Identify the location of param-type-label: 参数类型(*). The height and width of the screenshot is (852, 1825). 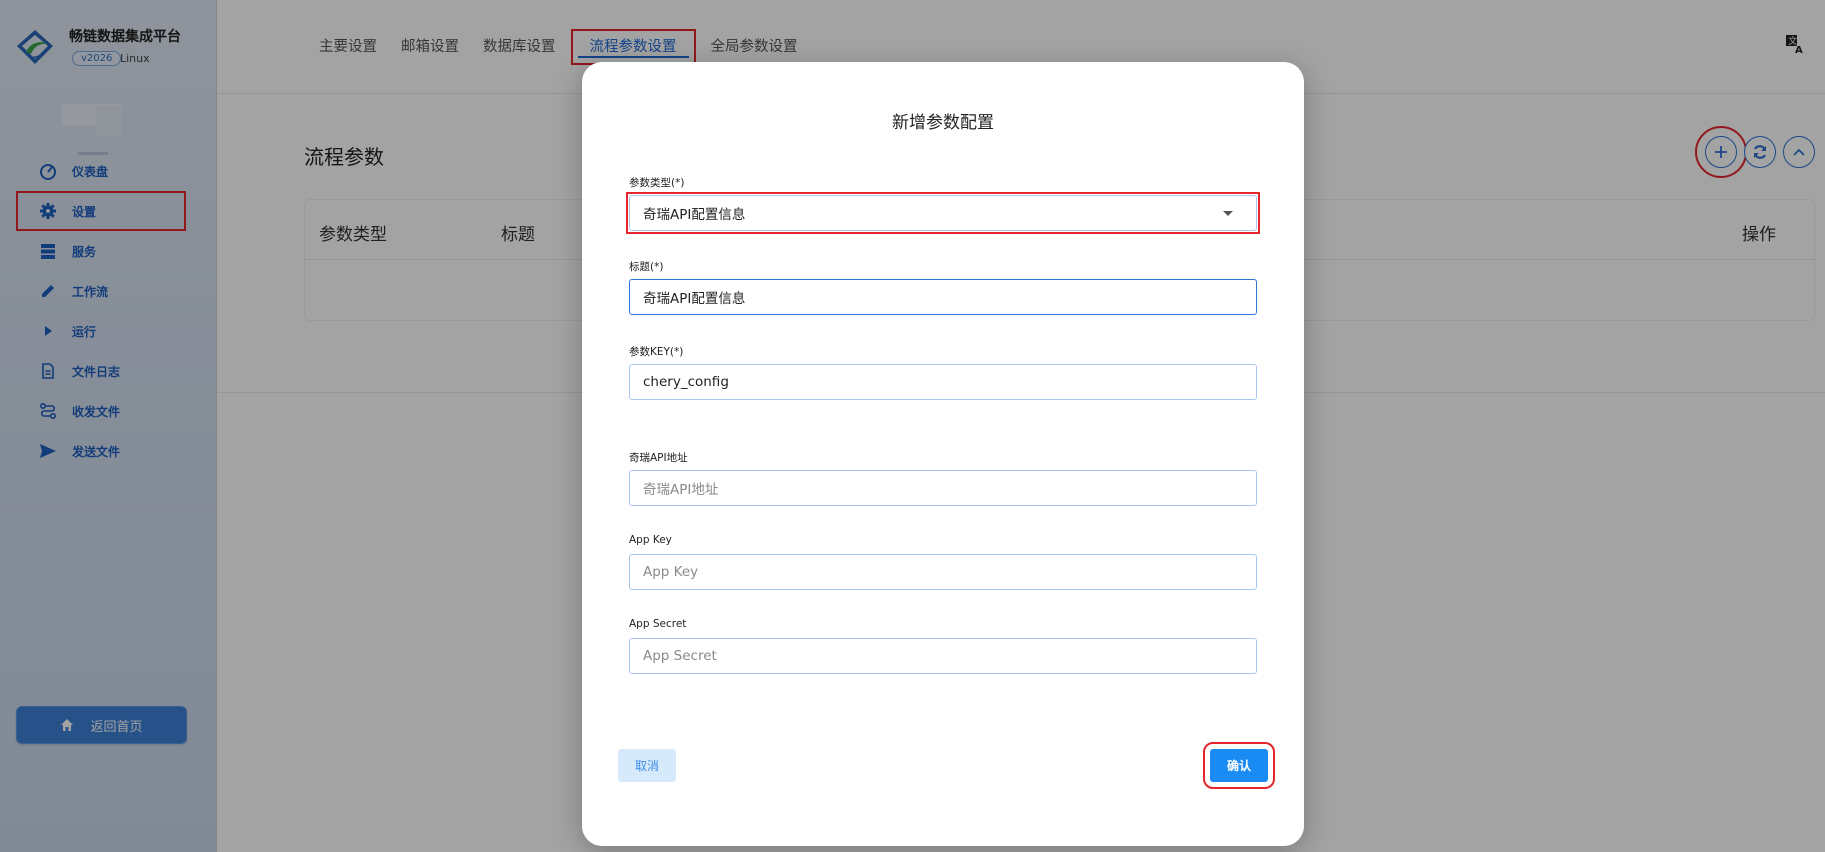
(657, 183).